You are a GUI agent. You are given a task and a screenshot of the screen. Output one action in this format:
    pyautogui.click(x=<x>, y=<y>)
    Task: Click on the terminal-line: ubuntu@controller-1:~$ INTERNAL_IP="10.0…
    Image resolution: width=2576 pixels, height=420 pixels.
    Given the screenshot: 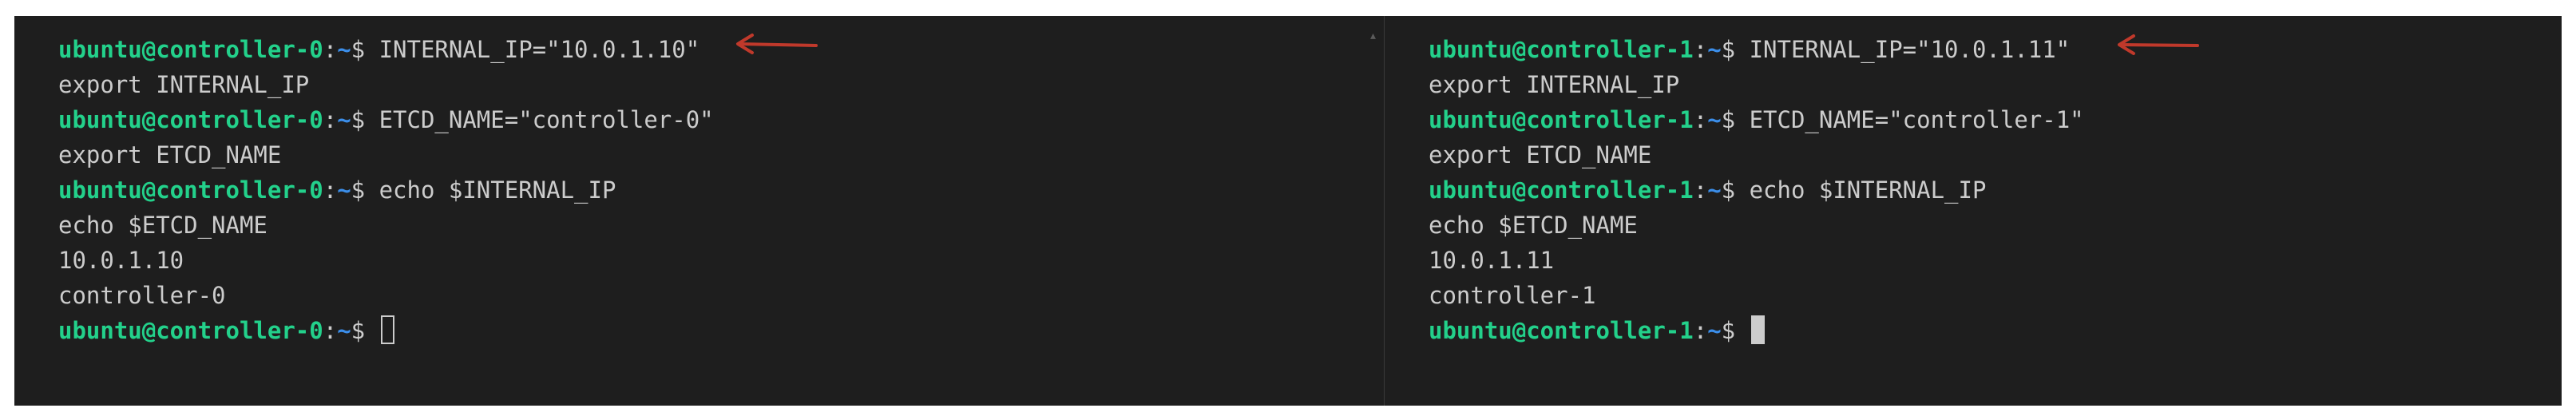 What is the action you would take?
    pyautogui.click(x=1756, y=49)
    